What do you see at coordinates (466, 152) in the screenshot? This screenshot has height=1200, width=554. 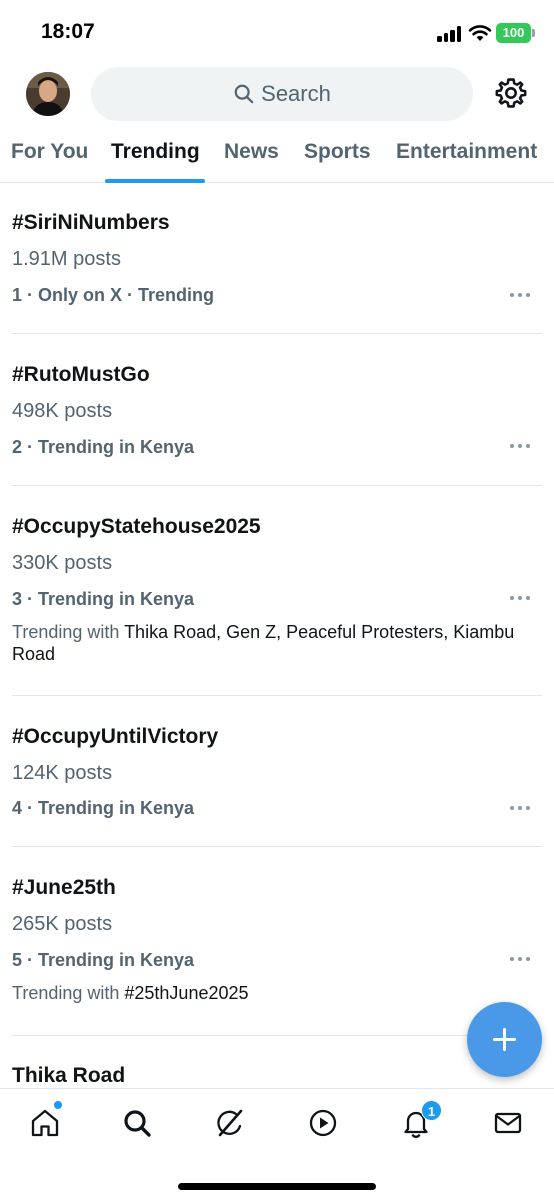 I see `tab-entertainment: Entertainment` at bounding box center [466, 152].